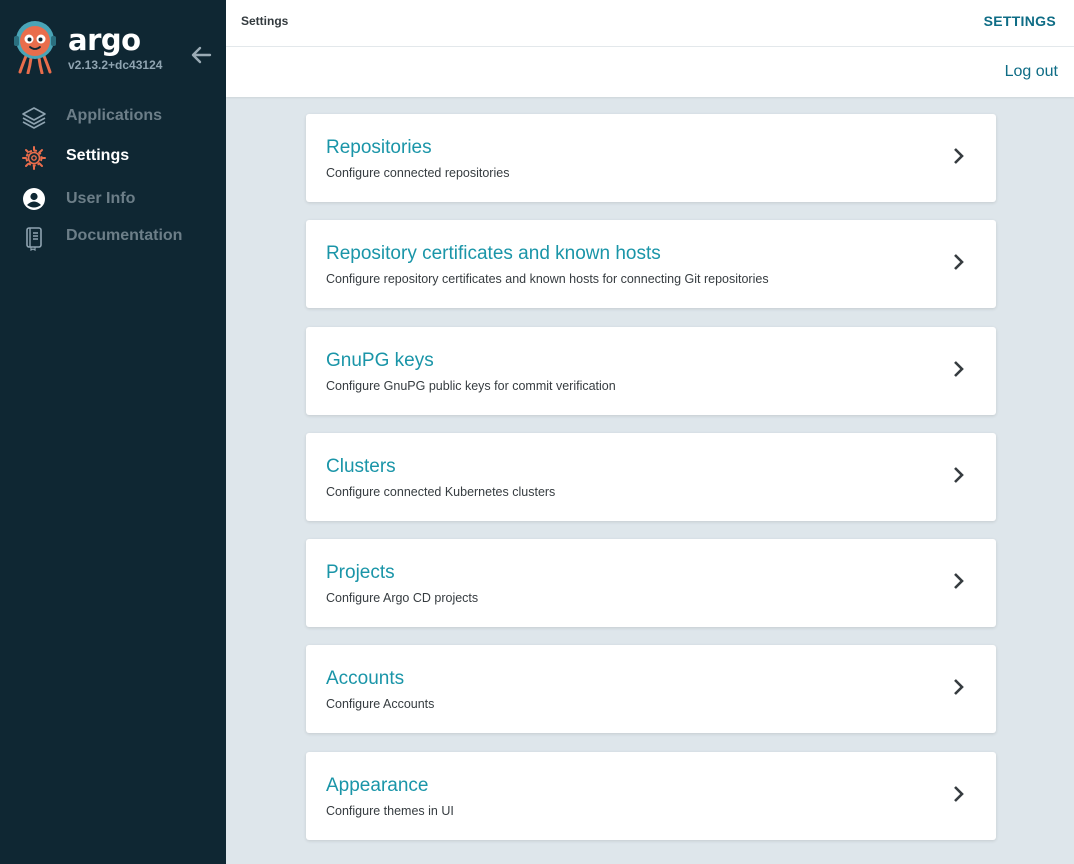 This screenshot has height=864, width=1074. Describe the element at coordinates (34, 199) in the screenshot. I see `user-circle-icon` at that location.